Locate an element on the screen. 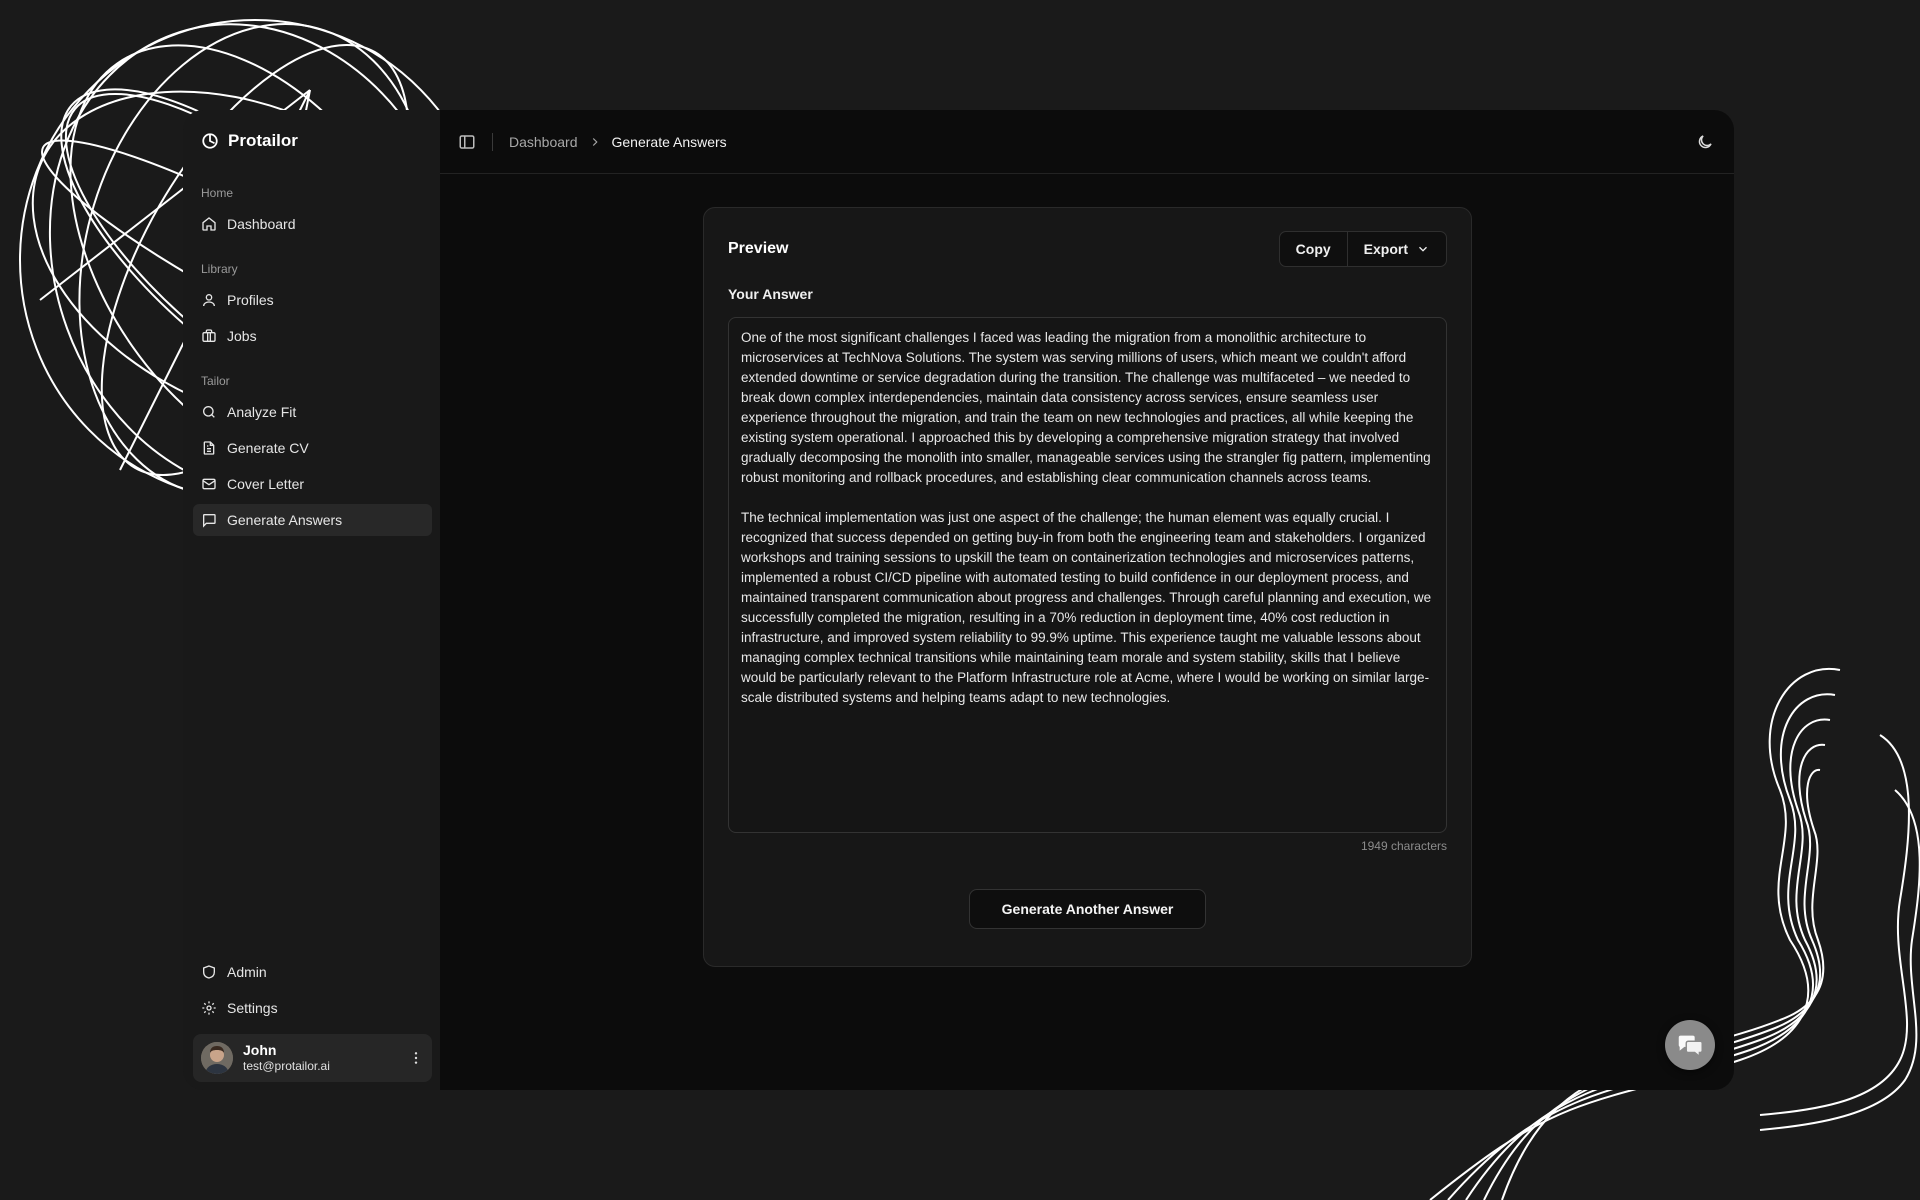 The height and width of the screenshot is (1200, 1920). message-icon is located at coordinates (209, 521).